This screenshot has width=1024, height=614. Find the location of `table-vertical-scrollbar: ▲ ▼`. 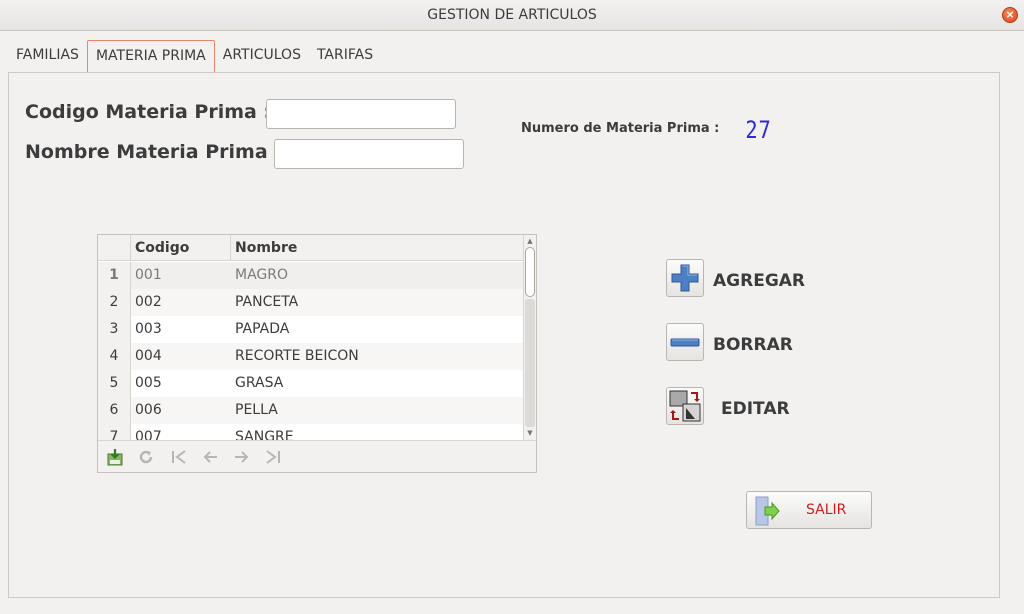

table-vertical-scrollbar: ▲ ▼ is located at coordinates (529, 337).